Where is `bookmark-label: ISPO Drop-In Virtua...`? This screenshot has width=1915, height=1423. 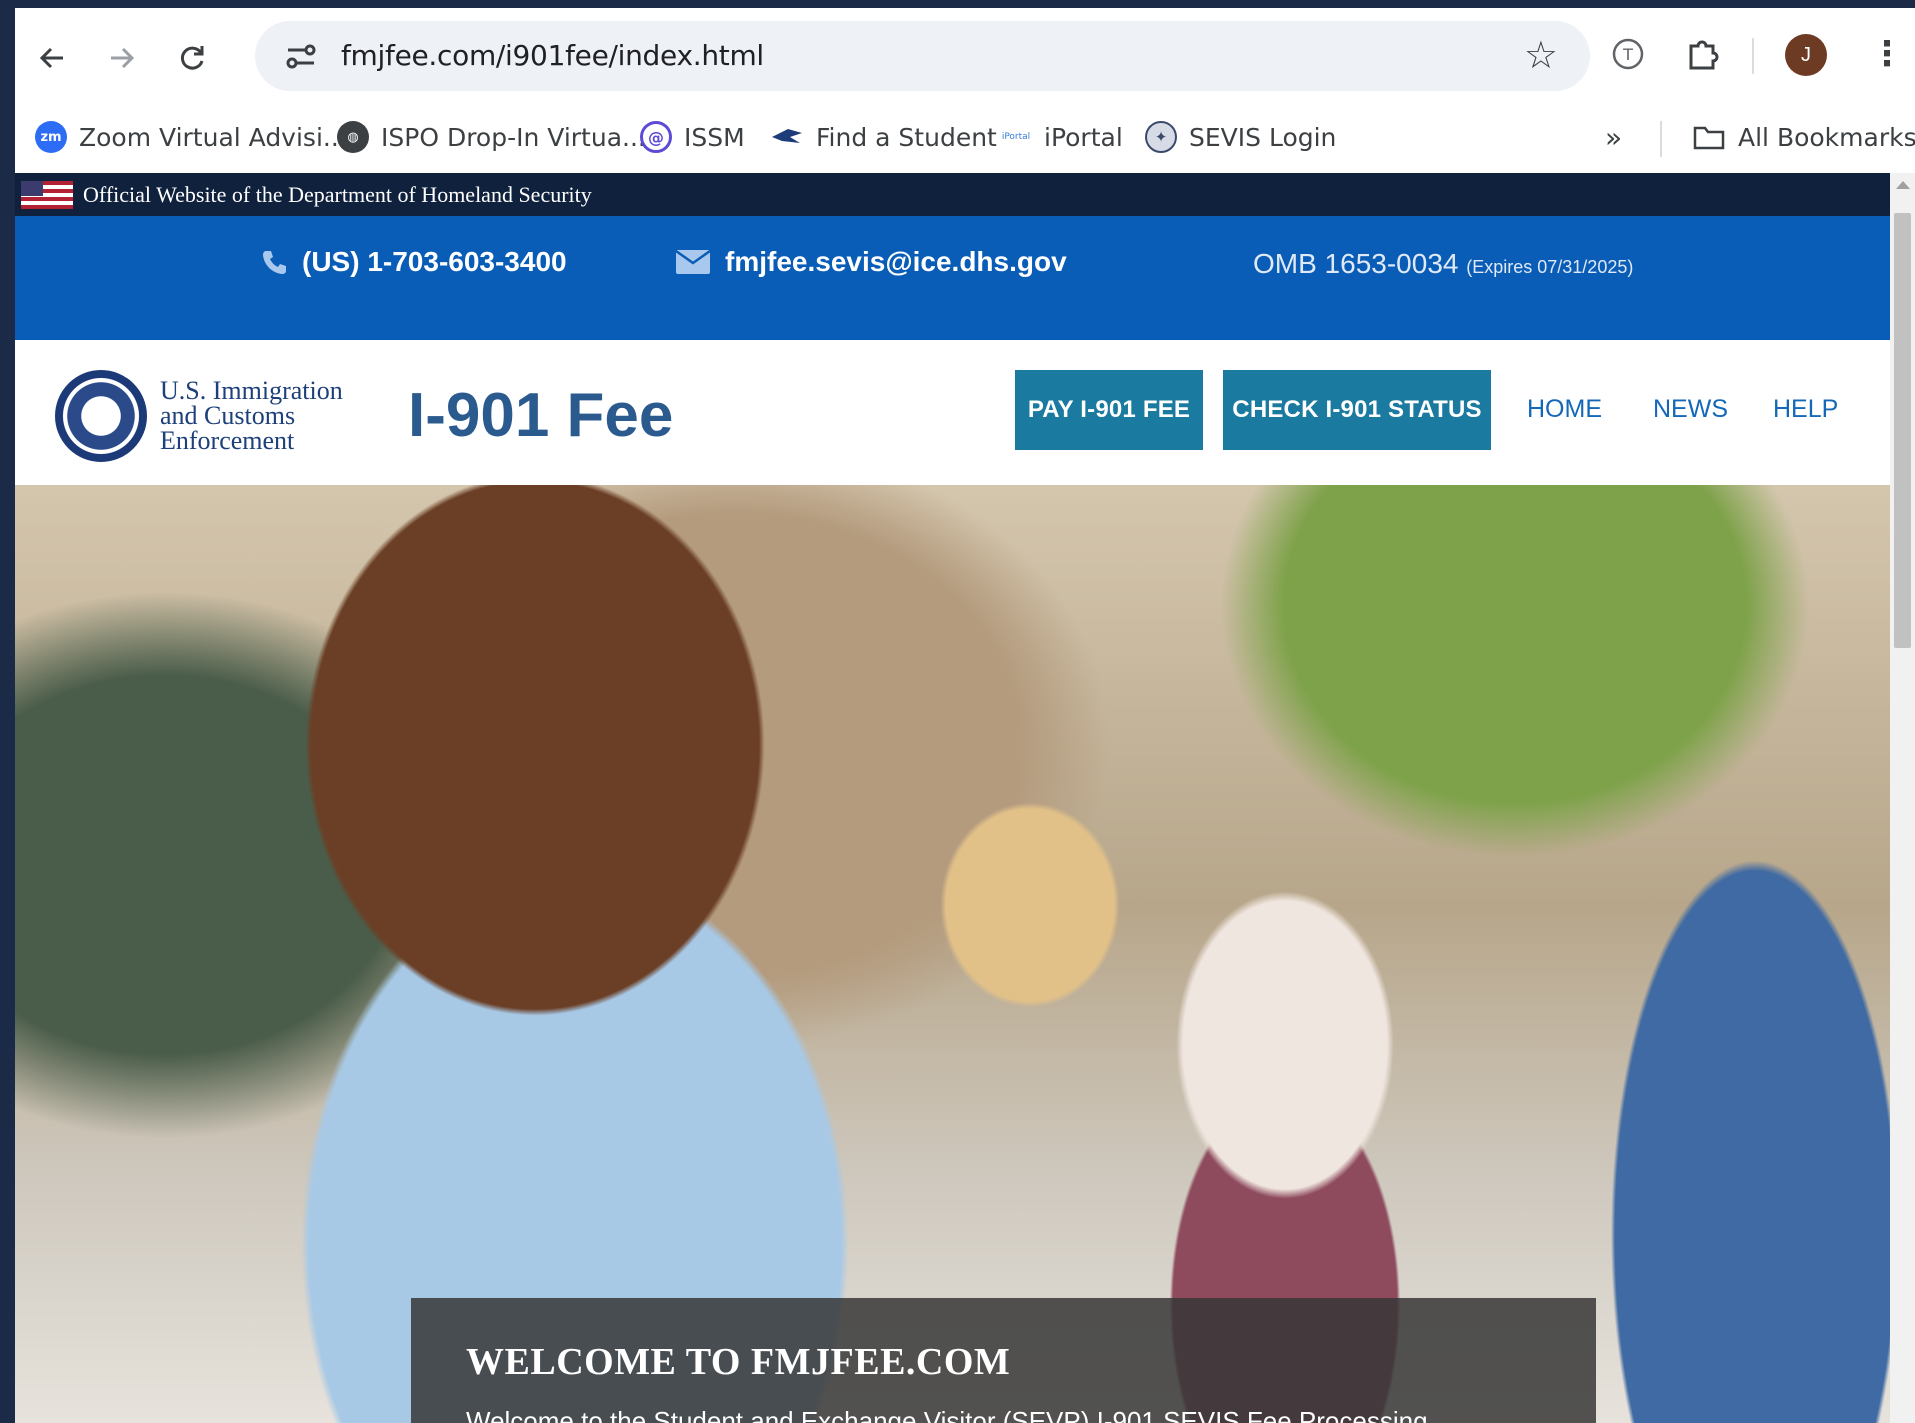
bookmark-label: ISPO Drop-In Virtua... is located at coordinates (513, 137).